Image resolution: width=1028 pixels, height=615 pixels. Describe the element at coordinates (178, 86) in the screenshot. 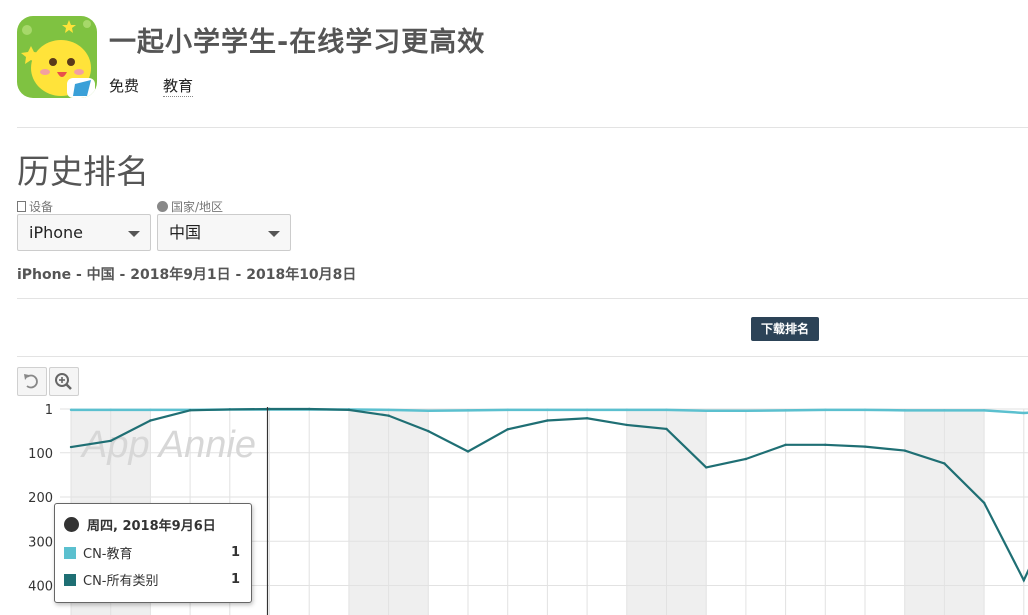

I see `category-link: 教育` at that location.